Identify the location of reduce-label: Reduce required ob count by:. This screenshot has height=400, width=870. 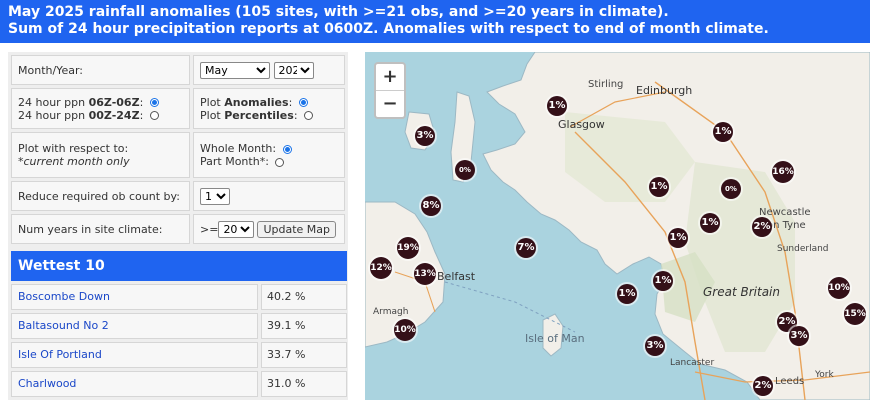
(100, 196).